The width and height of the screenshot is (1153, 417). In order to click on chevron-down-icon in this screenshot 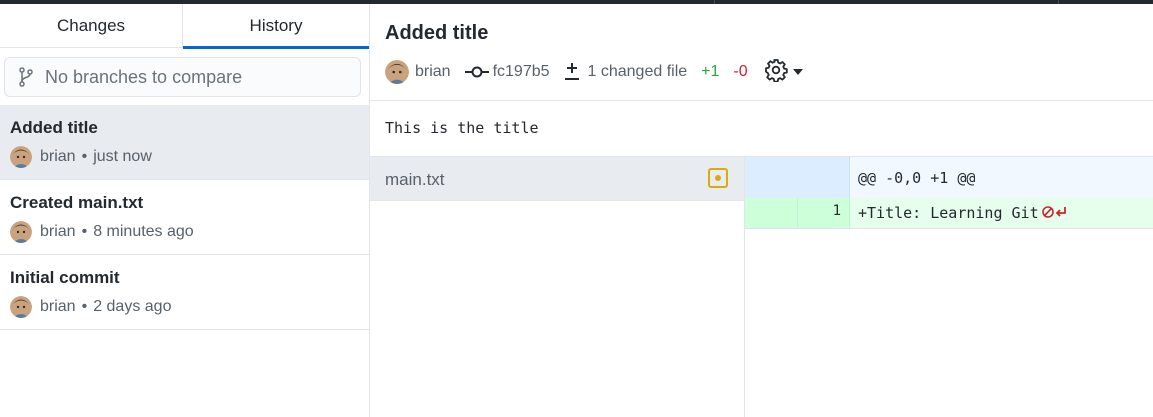, I will do `click(798, 72)`.